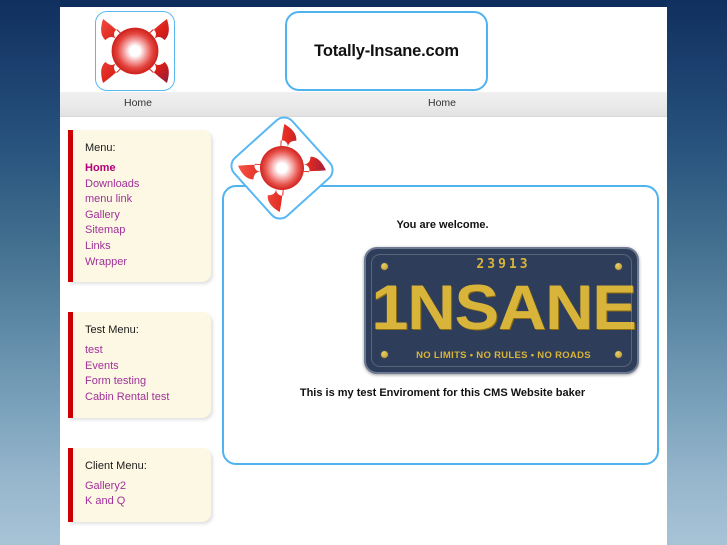 Image resolution: width=727 pixels, height=545 pixels. I want to click on site-title-box: Totally-Insane.com, so click(386, 51).